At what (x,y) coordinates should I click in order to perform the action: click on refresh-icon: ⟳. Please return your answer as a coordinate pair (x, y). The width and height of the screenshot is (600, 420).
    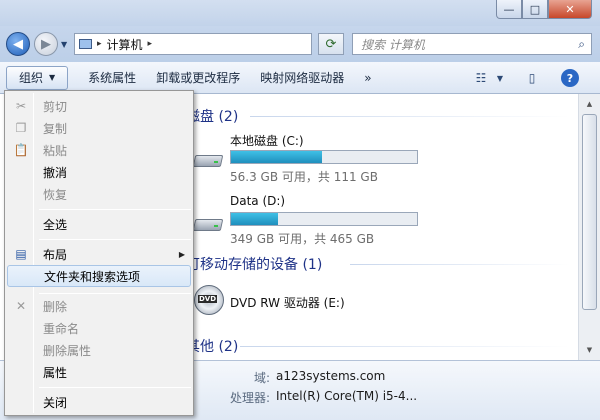
    Looking at the image, I should click on (331, 44).